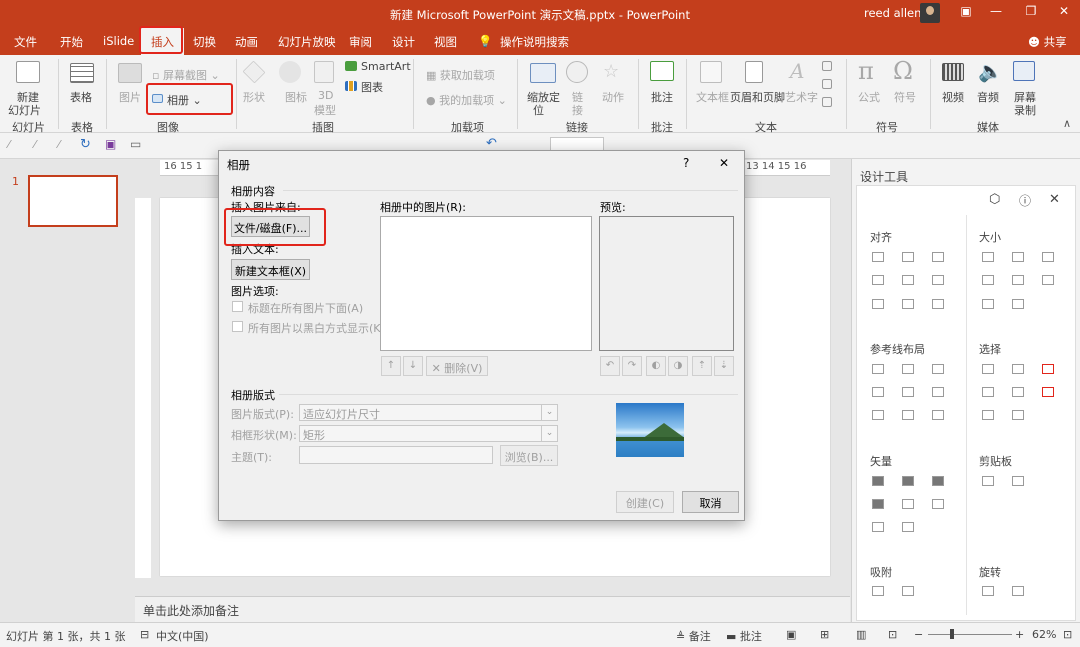  I want to click on table-icon, so click(82, 73).